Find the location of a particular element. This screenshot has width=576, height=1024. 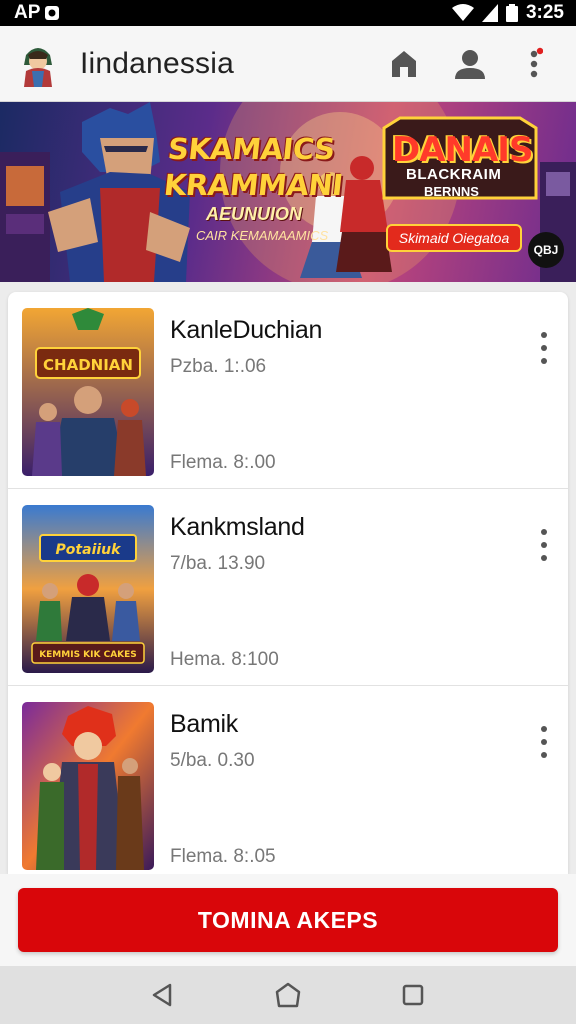

game-size: Hema. 8:100 is located at coordinates (224, 659).